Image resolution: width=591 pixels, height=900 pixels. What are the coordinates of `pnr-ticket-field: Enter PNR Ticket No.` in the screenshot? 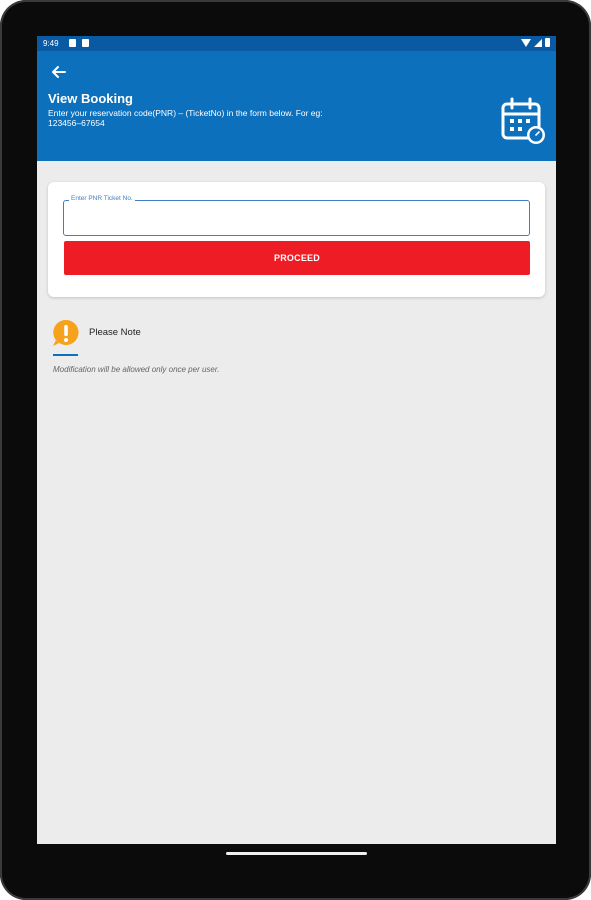 It's located at (296, 215).